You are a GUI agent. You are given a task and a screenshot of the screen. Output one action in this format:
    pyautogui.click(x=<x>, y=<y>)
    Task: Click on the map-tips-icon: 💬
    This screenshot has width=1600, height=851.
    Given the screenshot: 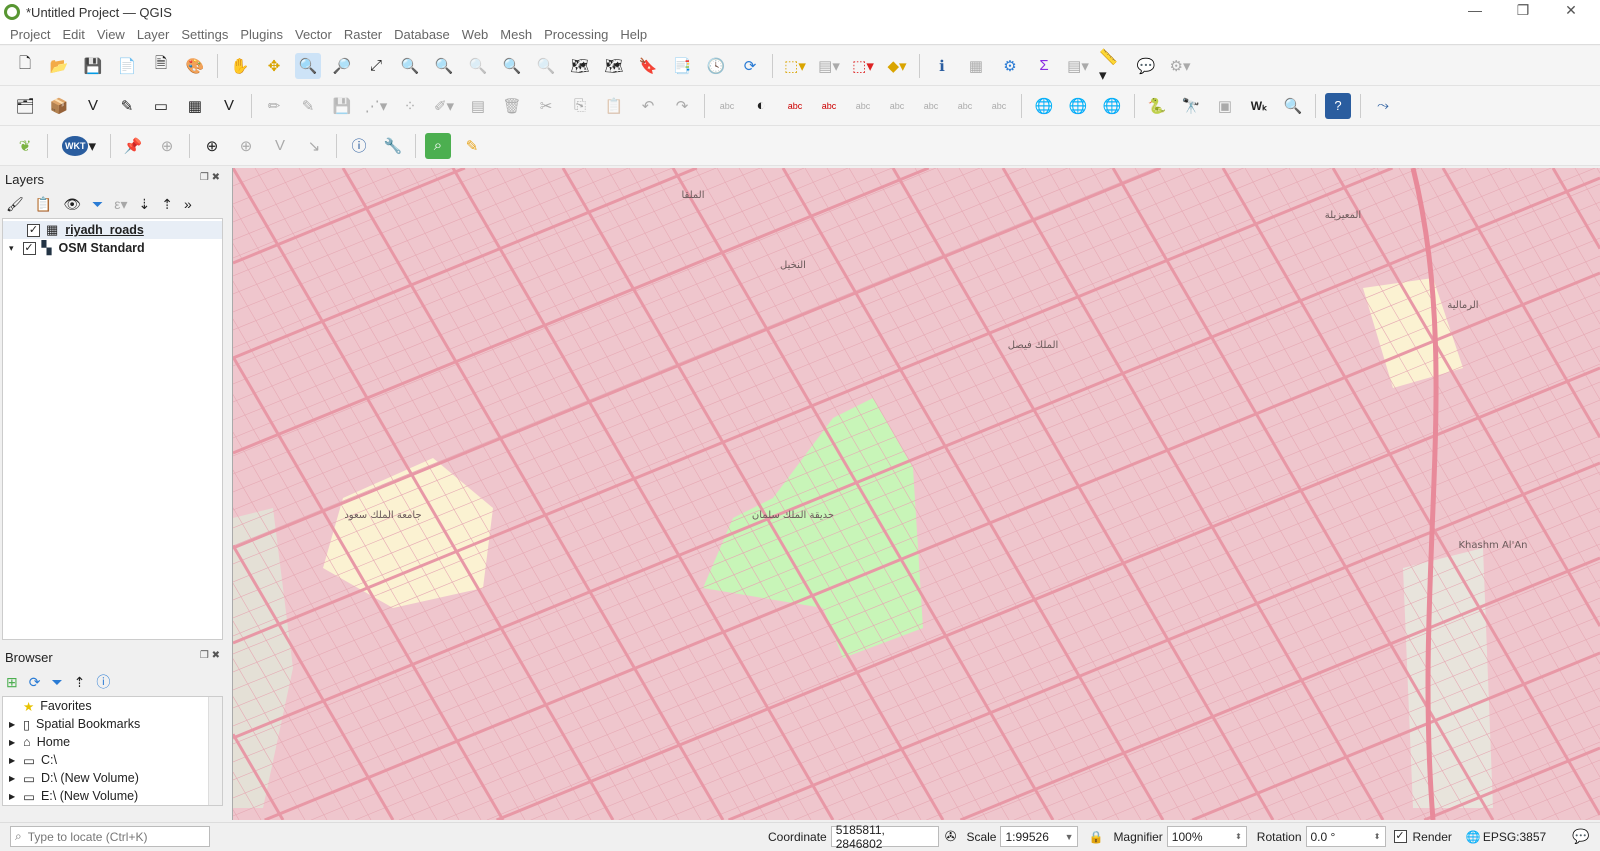 What is the action you would take?
    pyautogui.click(x=1146, y=66)
    